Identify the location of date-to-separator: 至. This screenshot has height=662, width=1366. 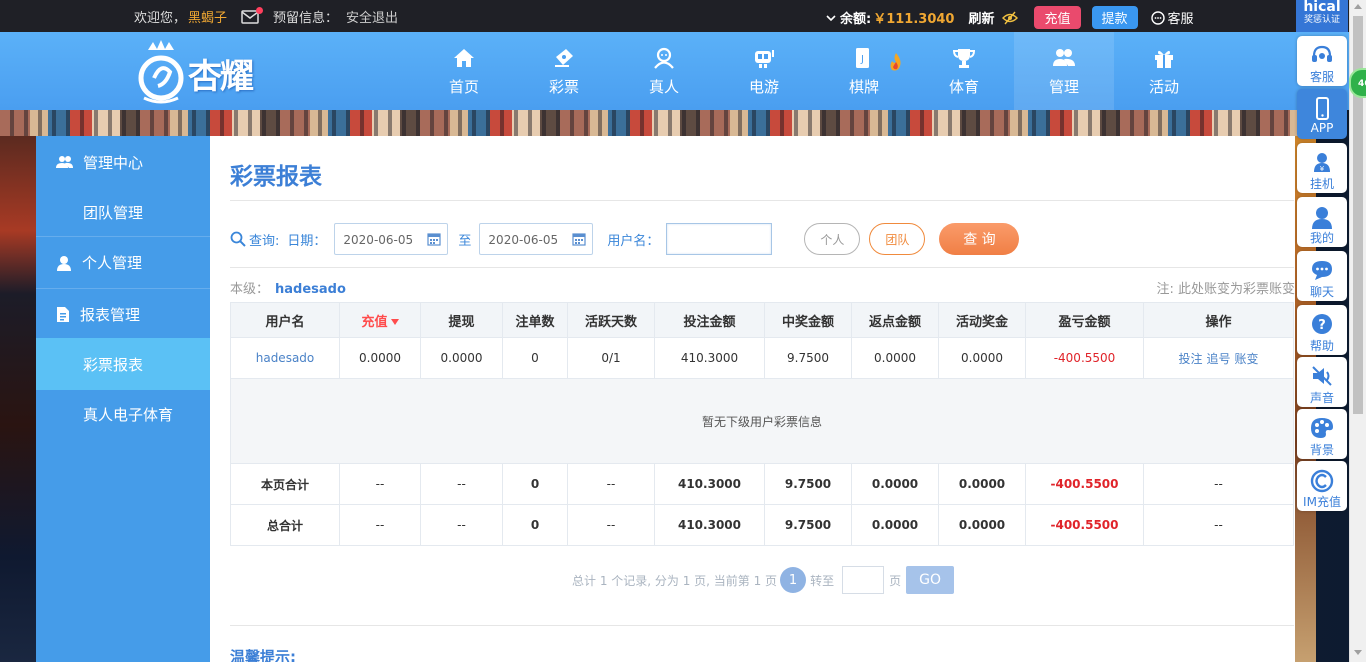
(465, 241).